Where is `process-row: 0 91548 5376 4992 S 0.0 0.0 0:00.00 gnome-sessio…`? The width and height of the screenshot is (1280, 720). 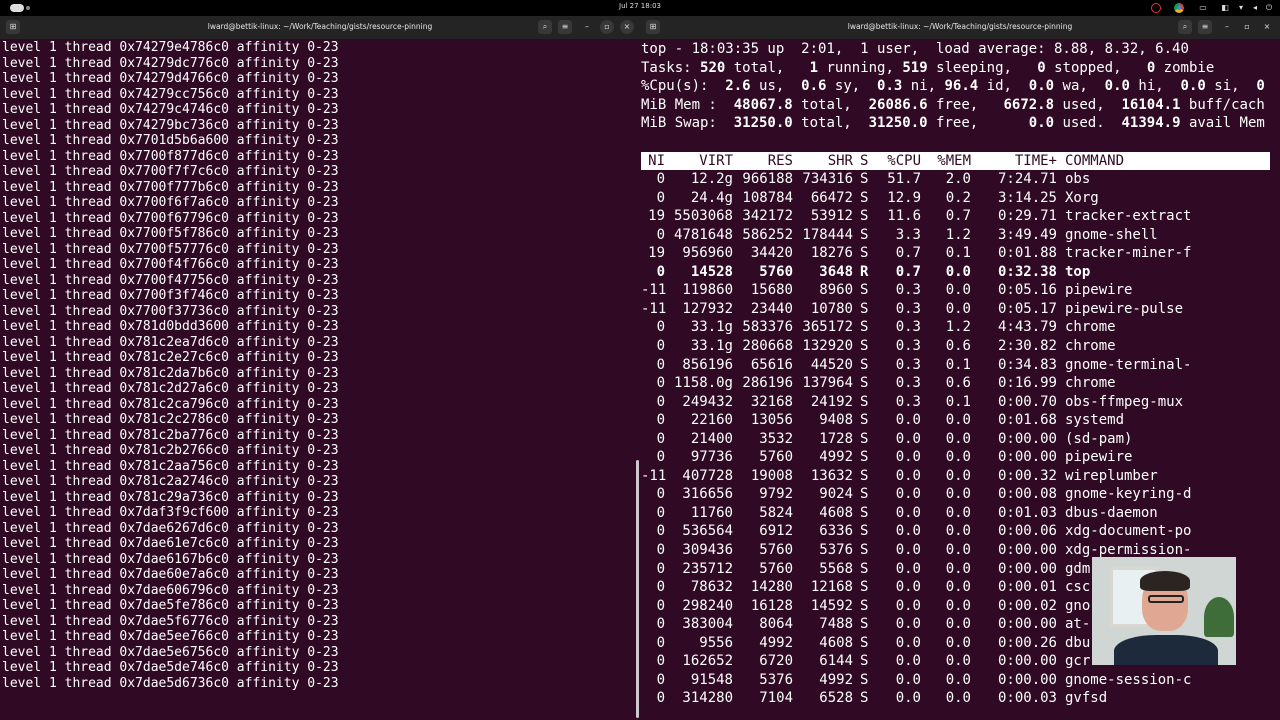
process-row: 0 91548 5376 4992 S 0.0 0.0 0:00.00 gnome-sessio… is located at coordinates (955, 680).